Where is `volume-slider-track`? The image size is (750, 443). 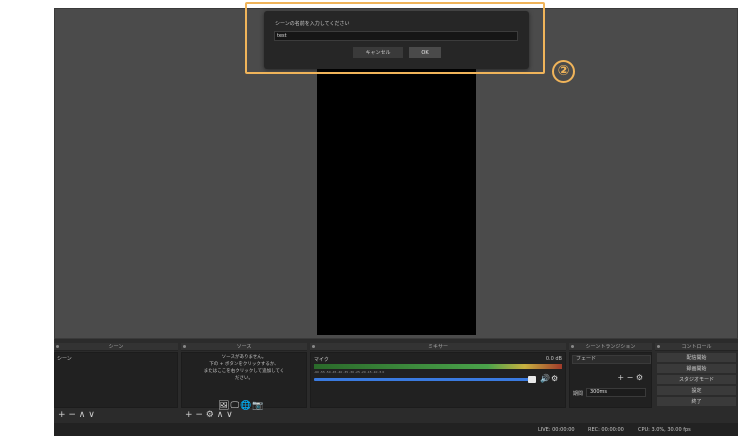 volume-slider-track is located at coordinates (425, 379).